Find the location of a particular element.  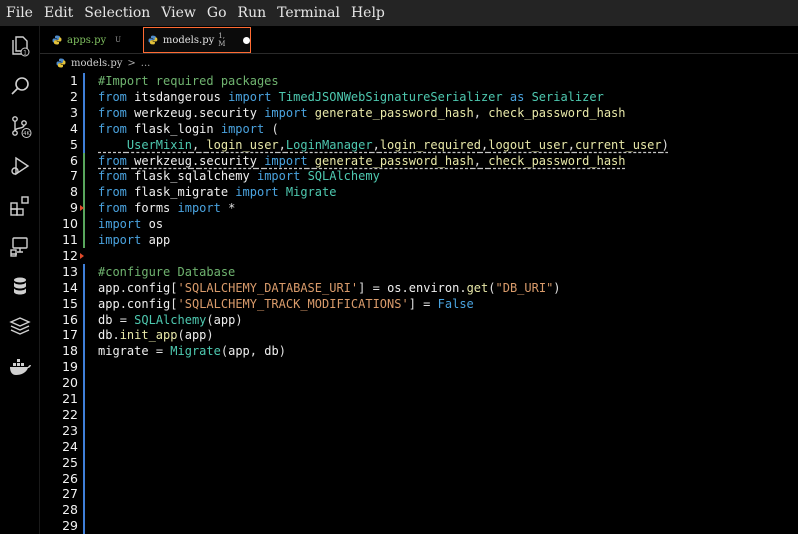

source-control-icon: 4K is located at coordinates (20, 126).